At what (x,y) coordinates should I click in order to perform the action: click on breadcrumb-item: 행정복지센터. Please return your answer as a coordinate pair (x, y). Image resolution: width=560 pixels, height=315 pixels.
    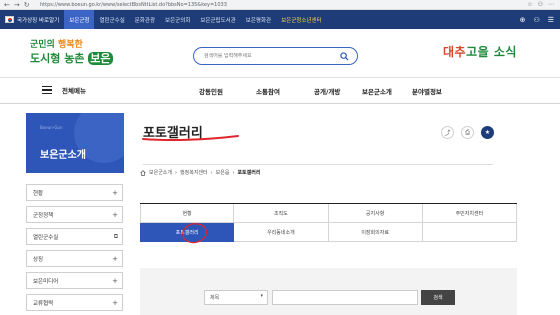
    Looking at the image, I should click on (194, 172).